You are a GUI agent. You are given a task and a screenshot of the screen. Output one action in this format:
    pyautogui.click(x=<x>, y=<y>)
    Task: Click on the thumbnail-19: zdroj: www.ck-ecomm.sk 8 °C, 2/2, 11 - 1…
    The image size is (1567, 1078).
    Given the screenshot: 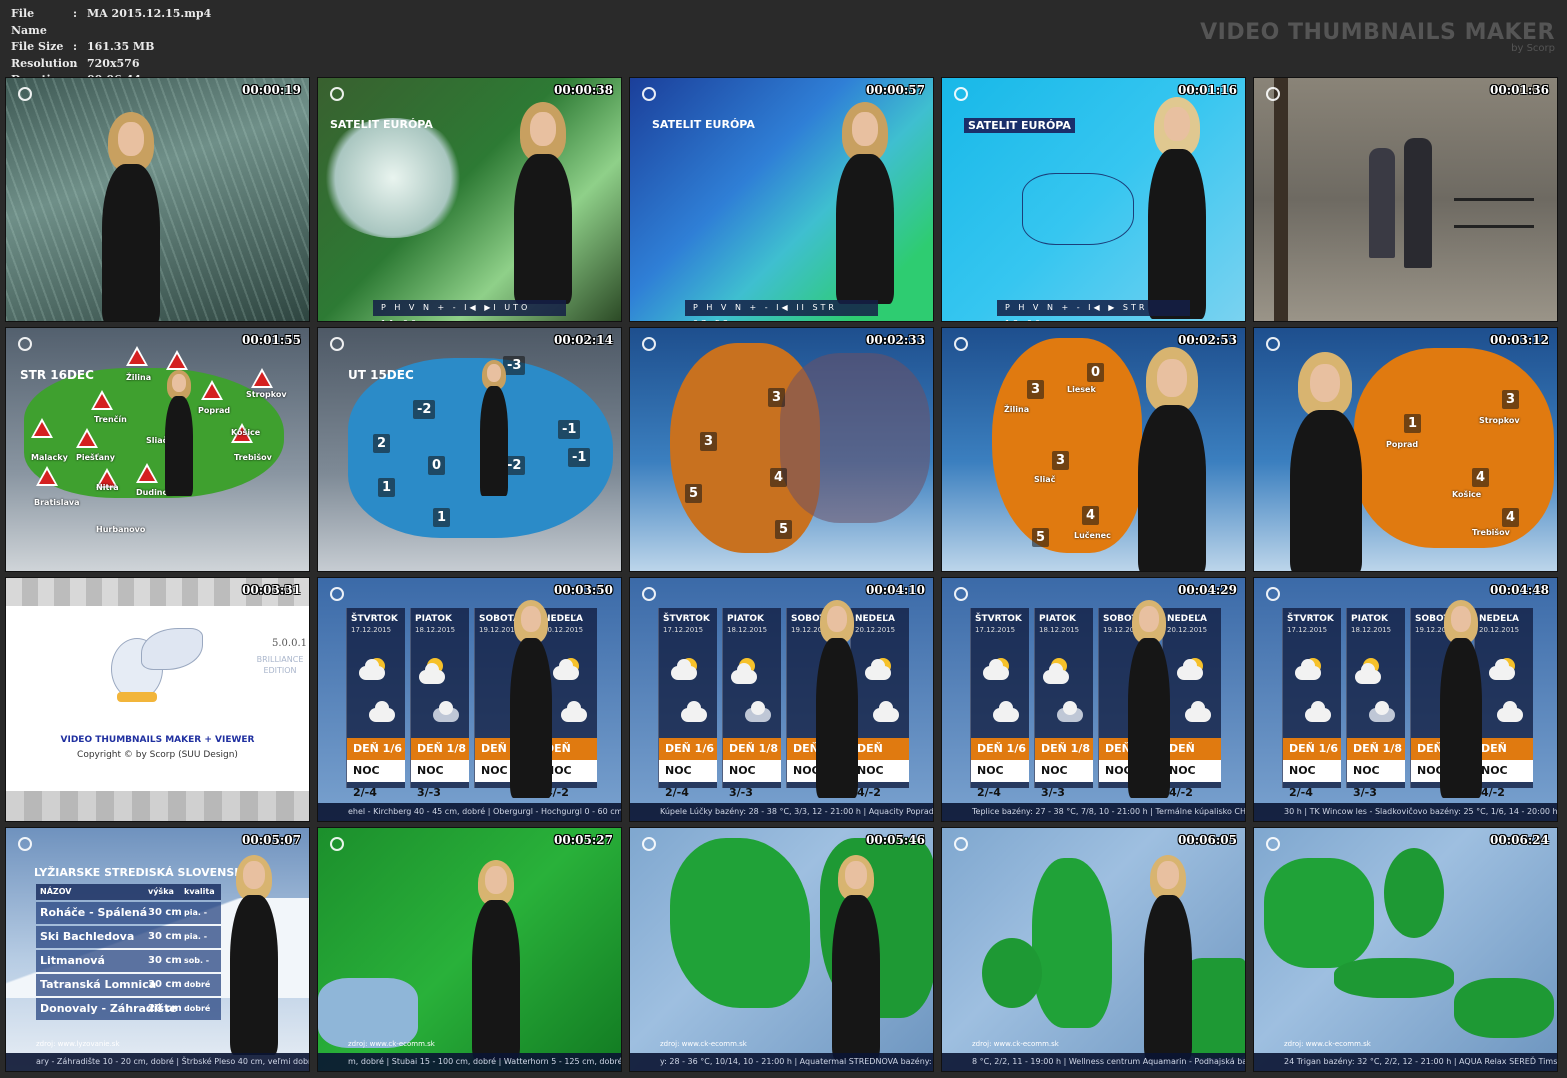 What is the action you would take?
    pyautogui.click(x=1093, y=949)
    